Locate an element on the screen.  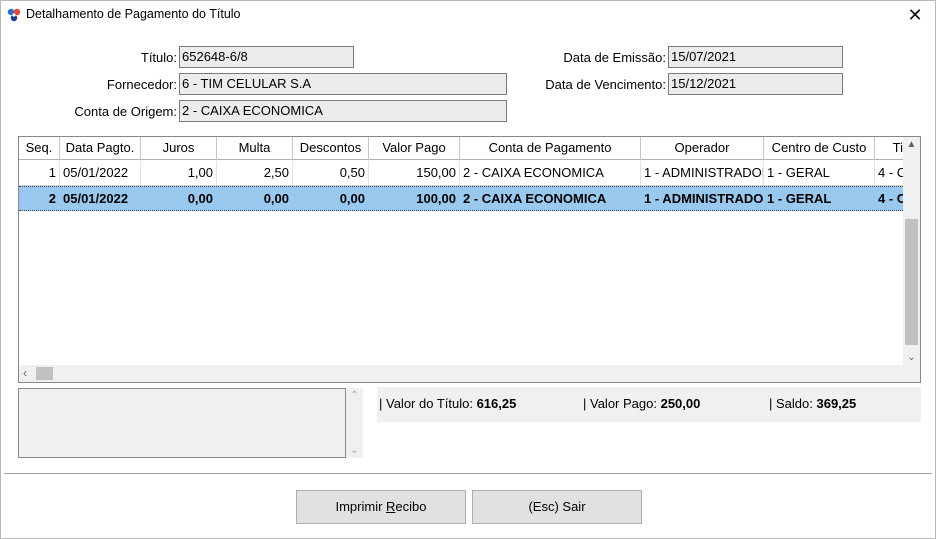
memo-scroll-down-icon: ⌄ is located at coordinates (354, 450).